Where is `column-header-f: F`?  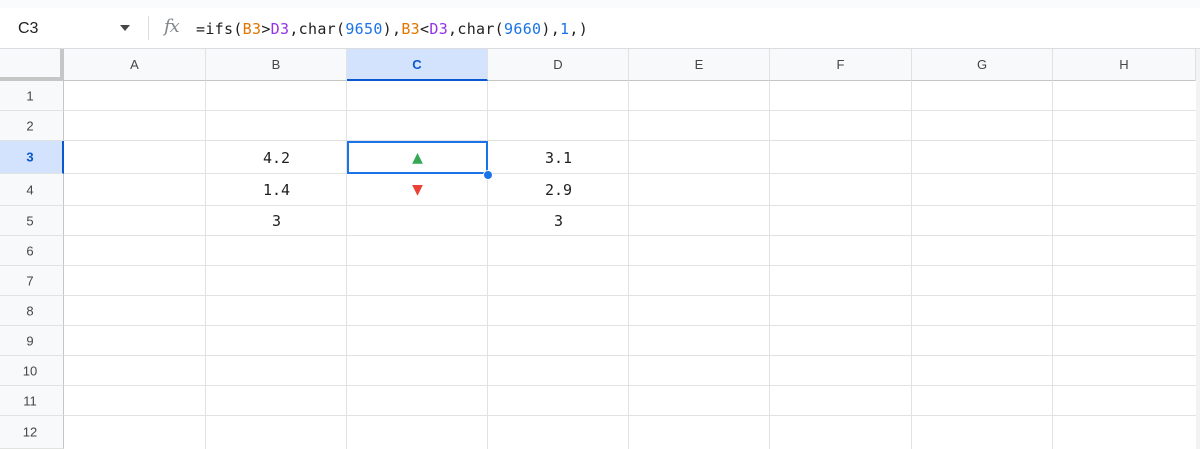 column-header-f: F is located at coordinates (841, 65).